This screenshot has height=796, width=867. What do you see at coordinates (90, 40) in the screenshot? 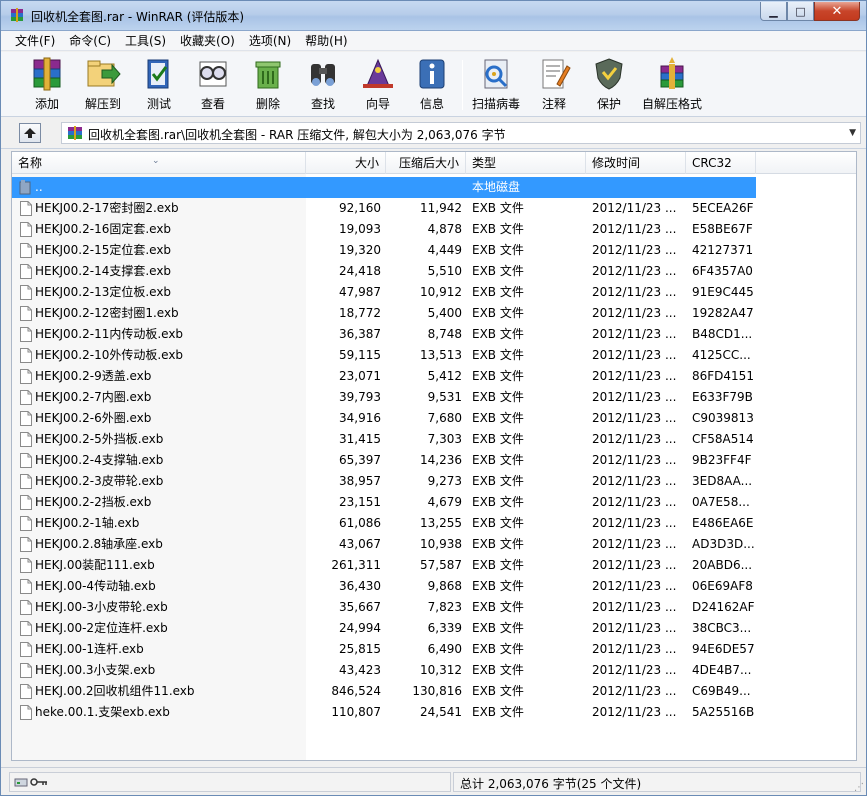
I see `menu-commands: 命令(C)` at bounding box center [90, 40].